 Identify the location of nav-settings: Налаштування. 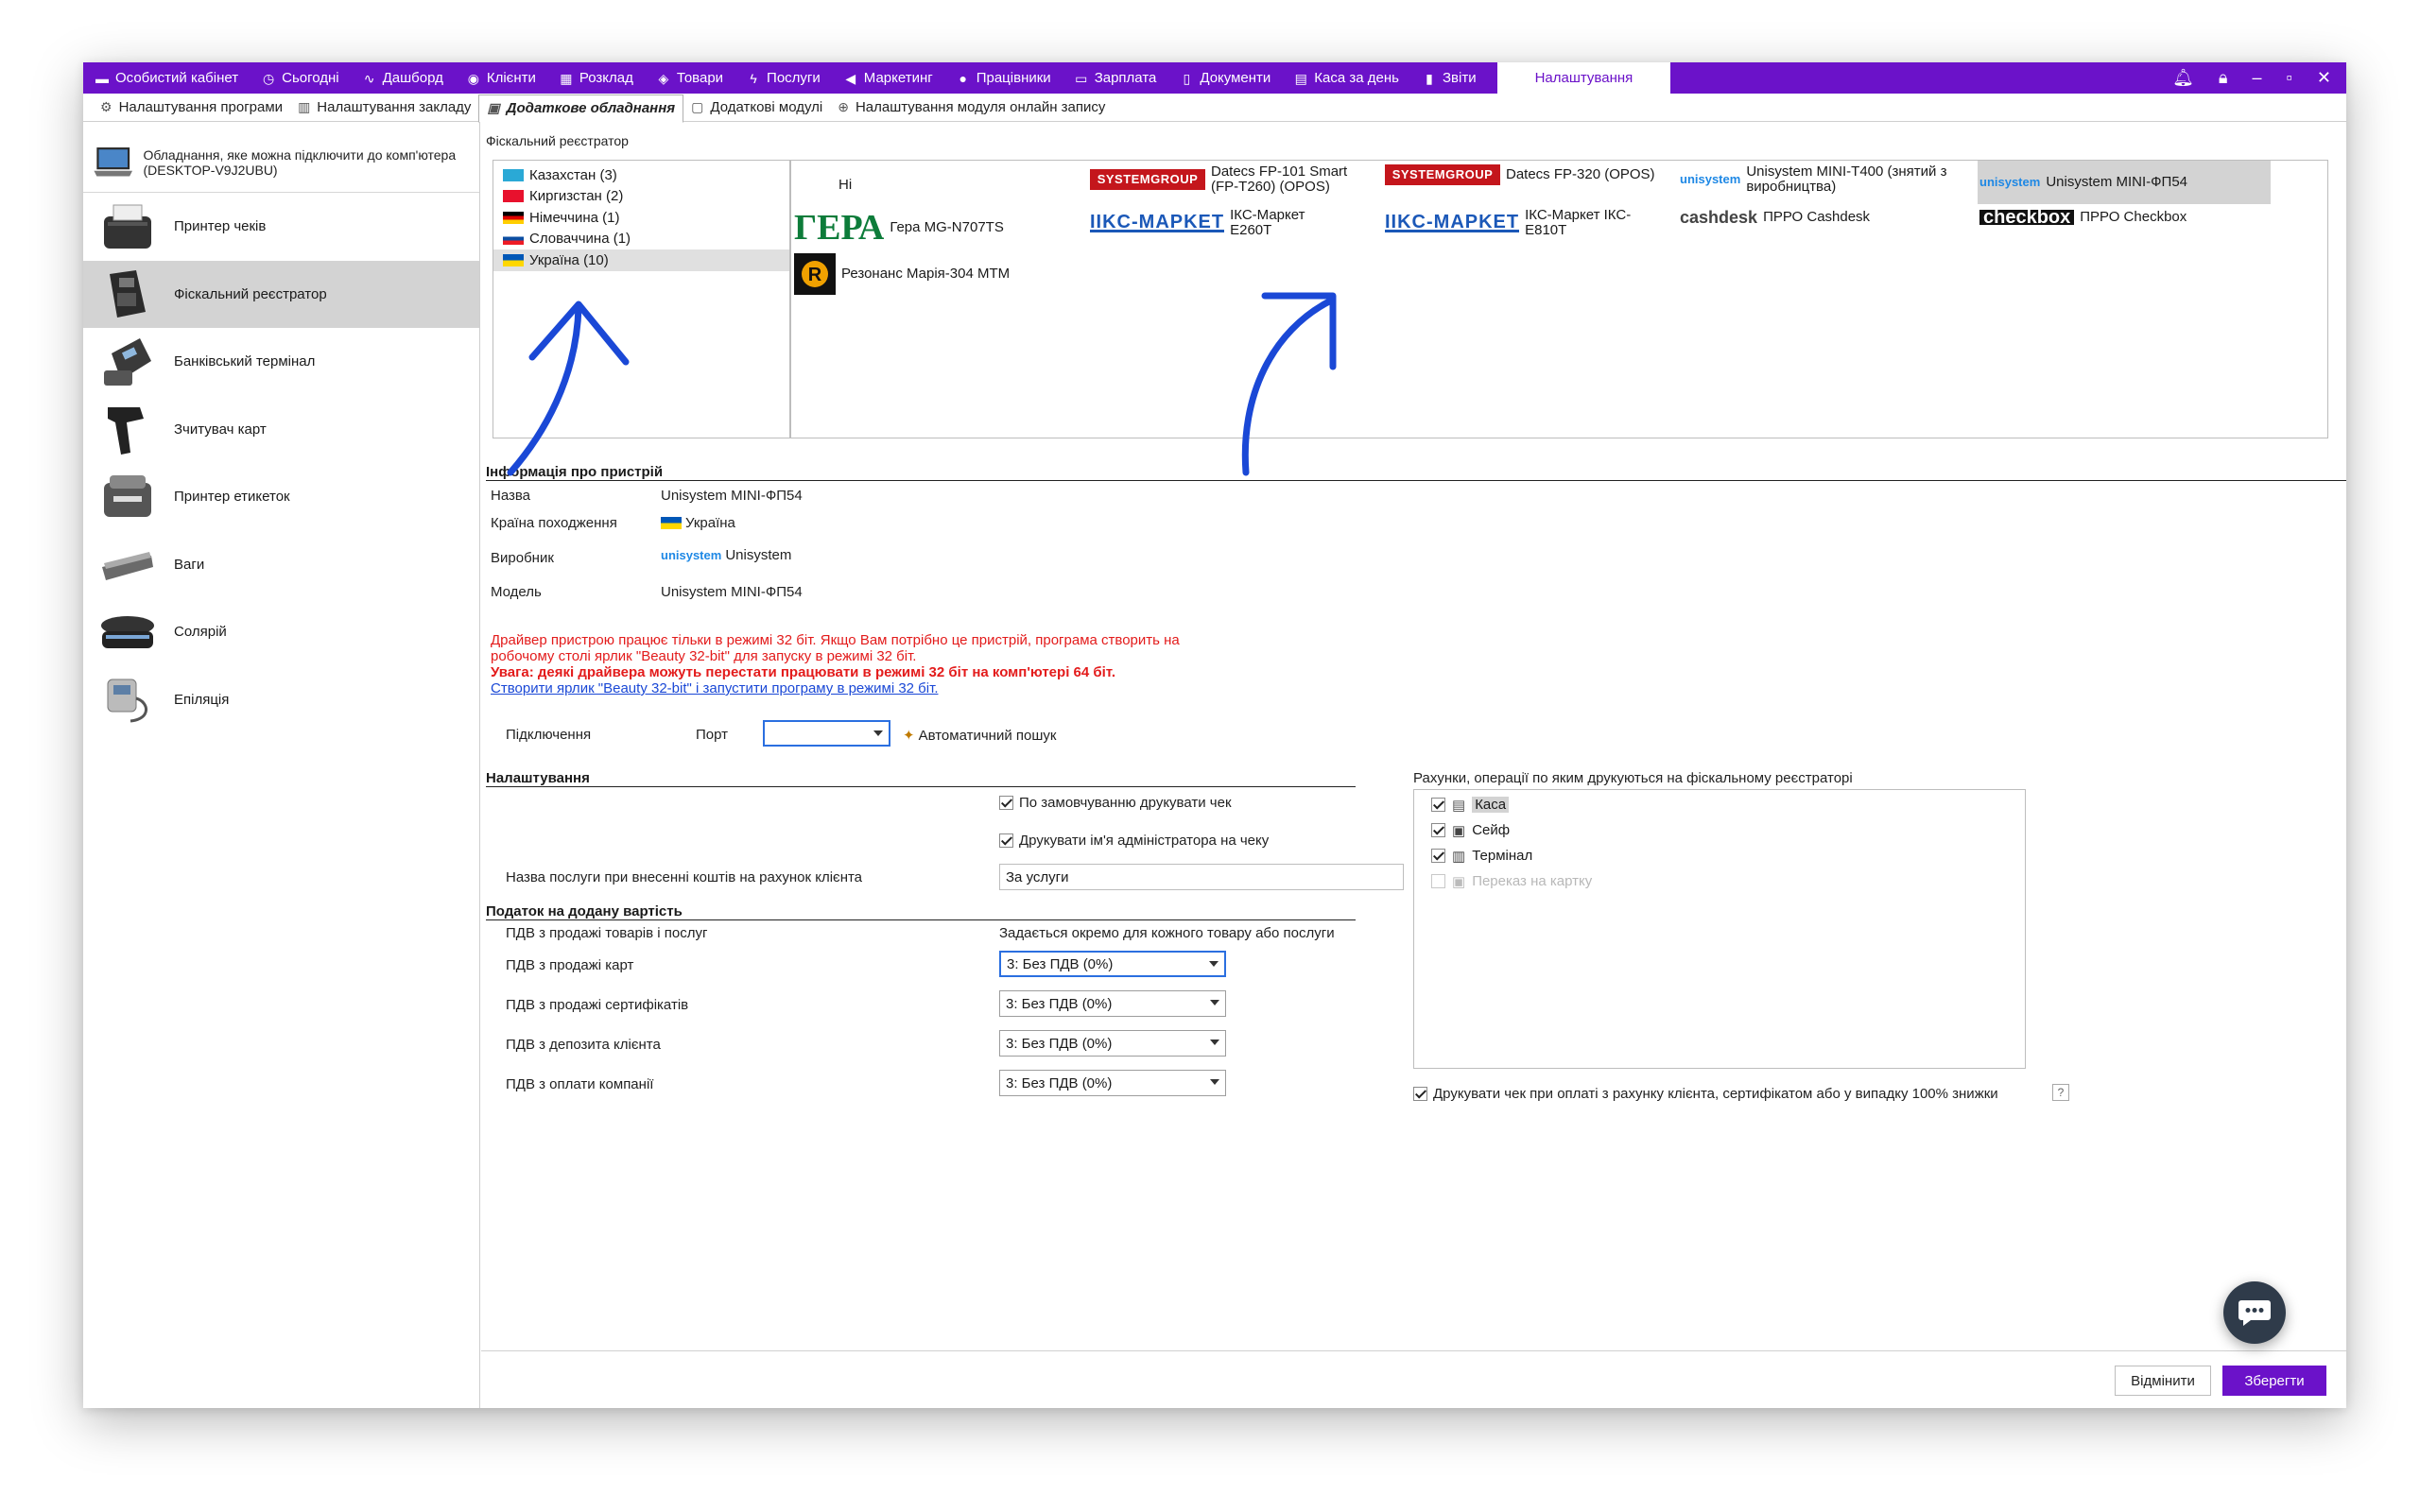
(1583, 78).